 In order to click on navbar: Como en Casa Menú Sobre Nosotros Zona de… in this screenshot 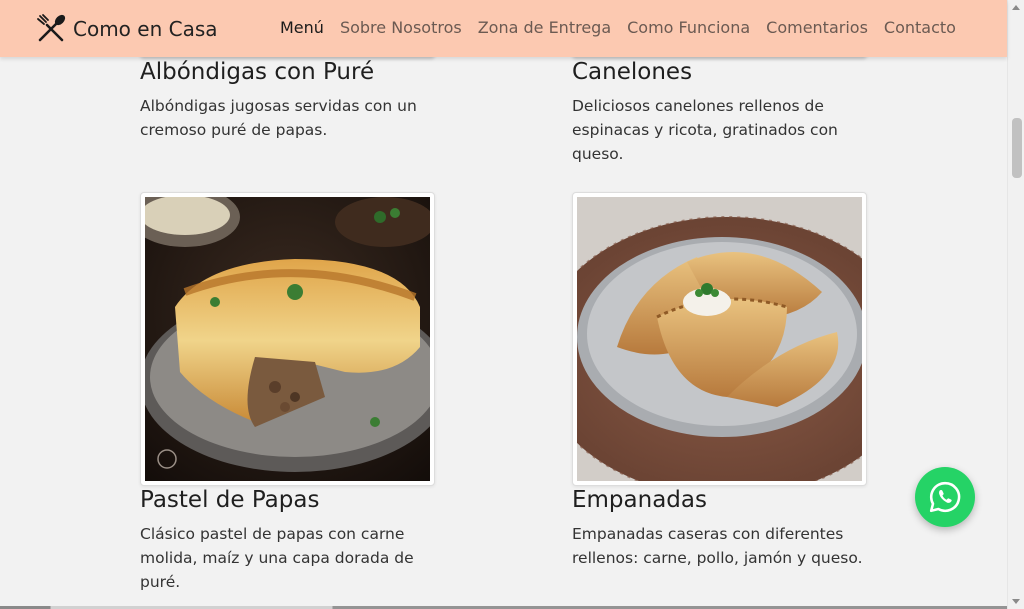, I will do `click(503, 28)`.